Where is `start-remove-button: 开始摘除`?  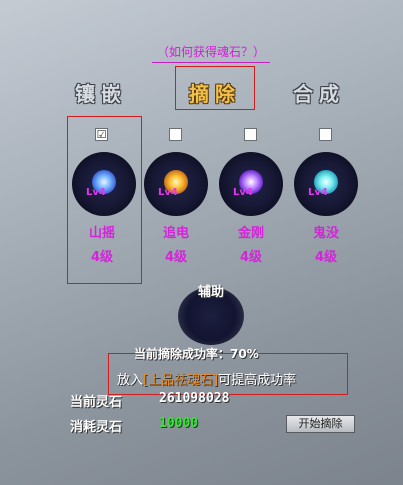
start-remove-button: 开始摘除 is located at coordinates (320, 424).